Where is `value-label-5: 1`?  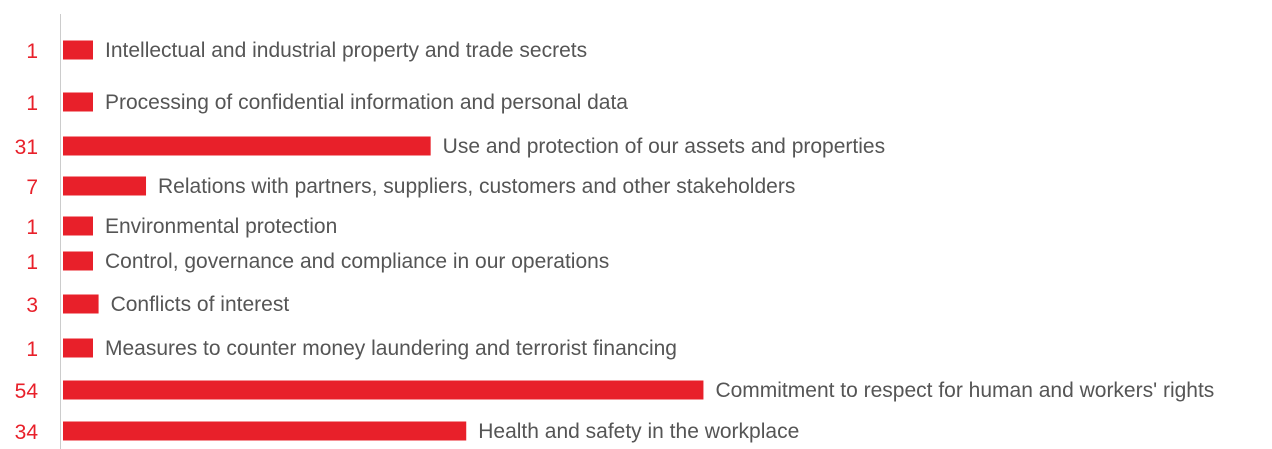 value-label-5: 1 is located at coordinates (32, 227).